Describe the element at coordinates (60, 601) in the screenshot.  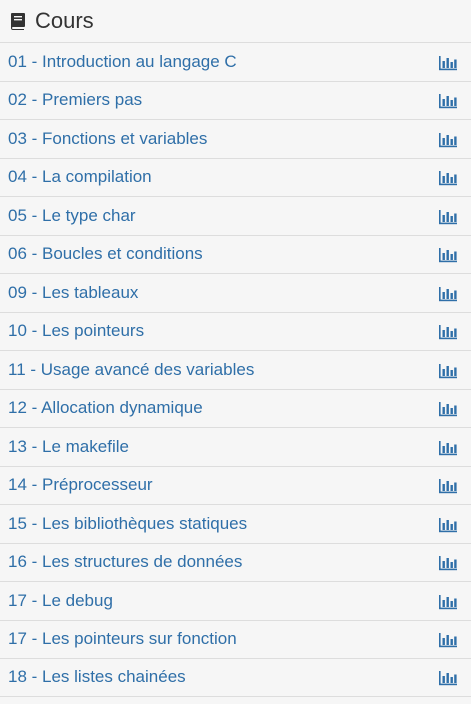
I see `course-link: 17 - Le debug` at that location.